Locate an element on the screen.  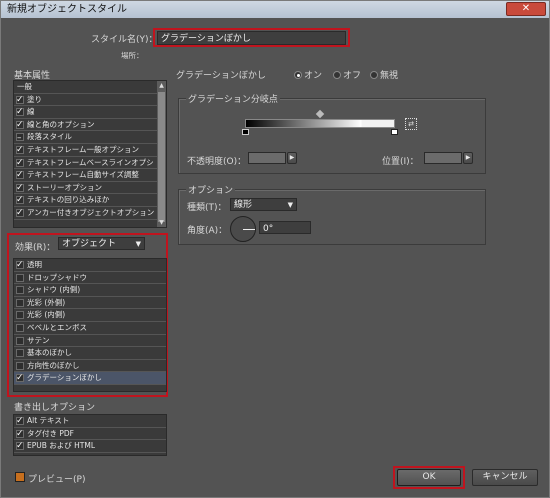
basic-attribute-row: テキストフレーム自動サイズ調整 is located at coordinates (90, 175).